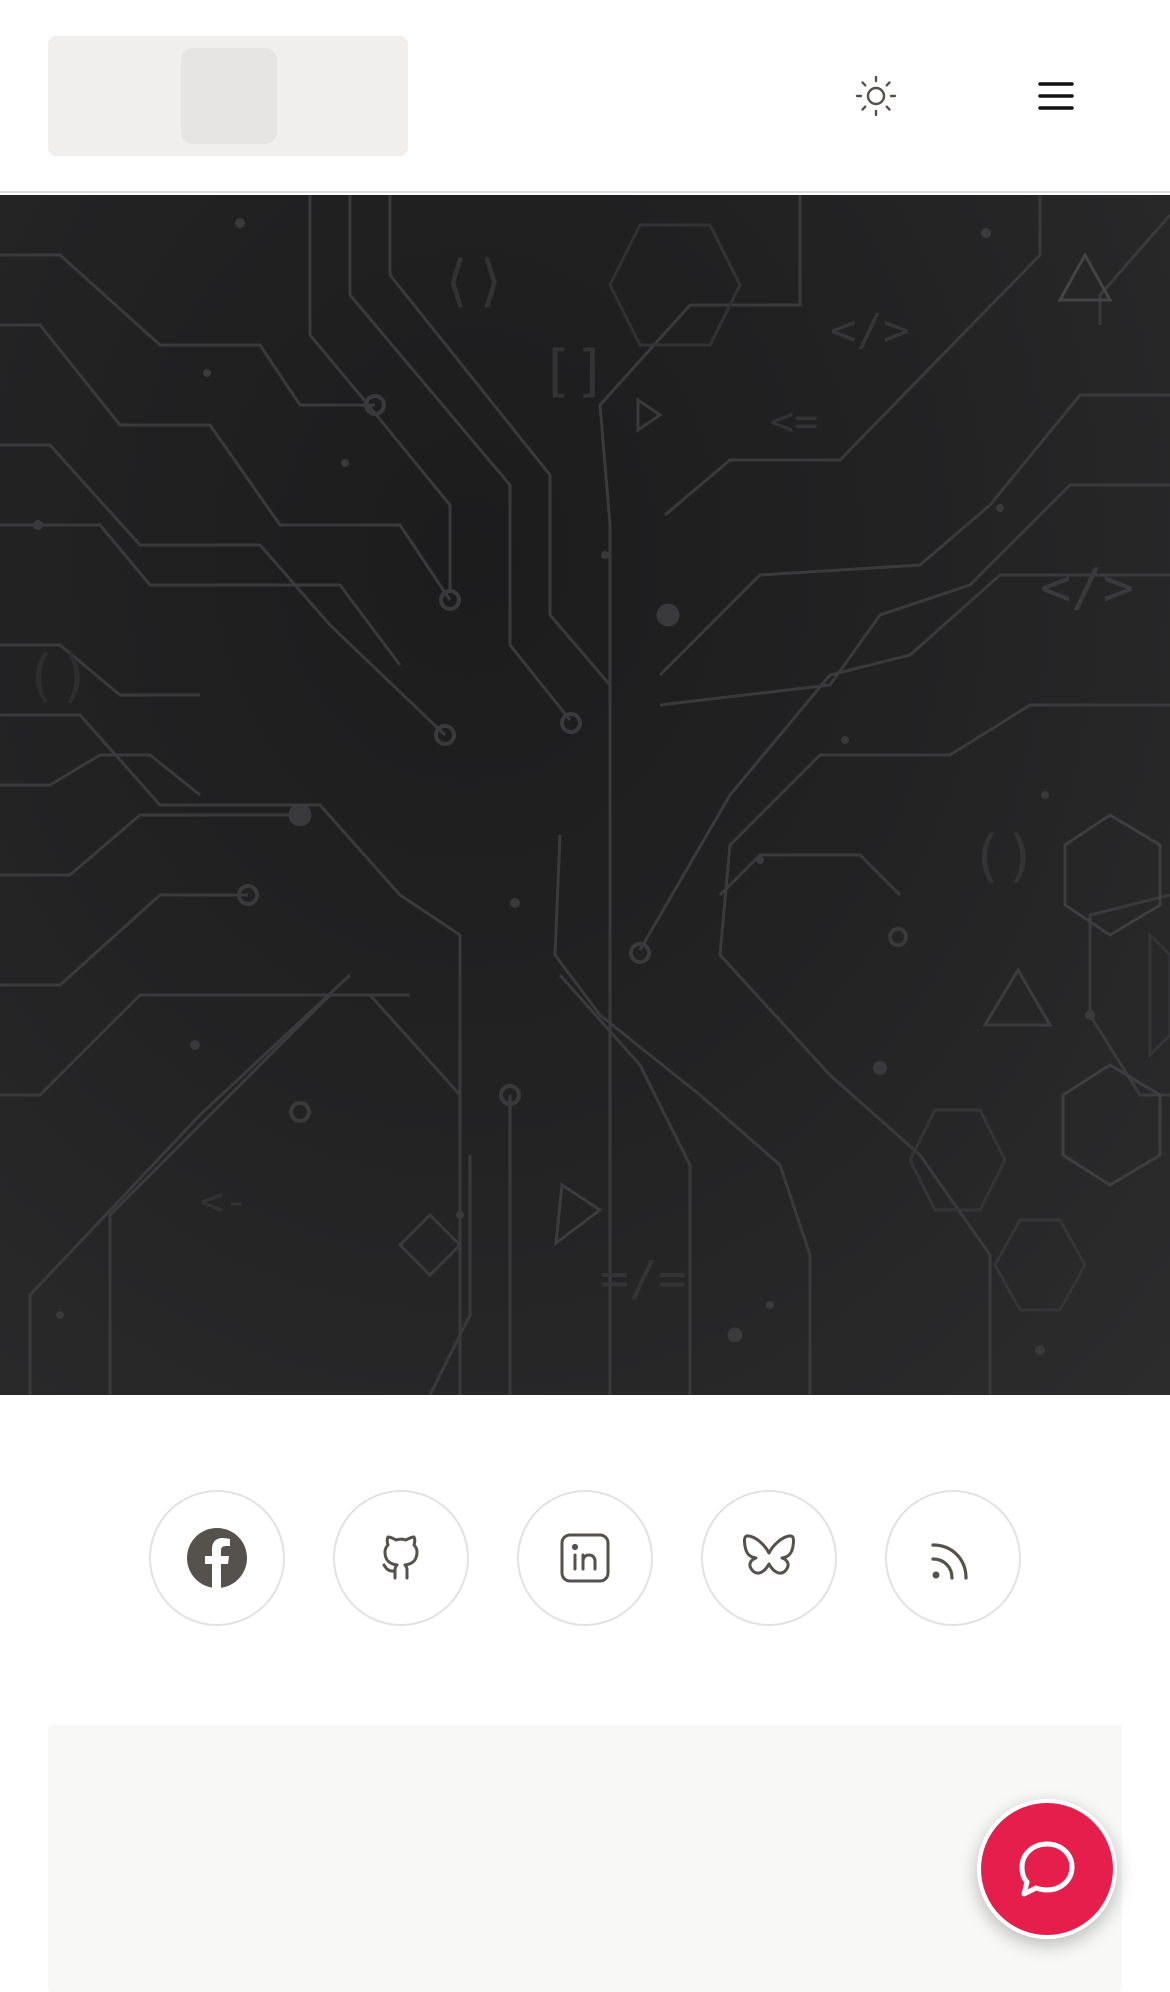 The width and height of the screenshot is (1170, 1992). I want to click on linkedin-button, so click(585, 1558).